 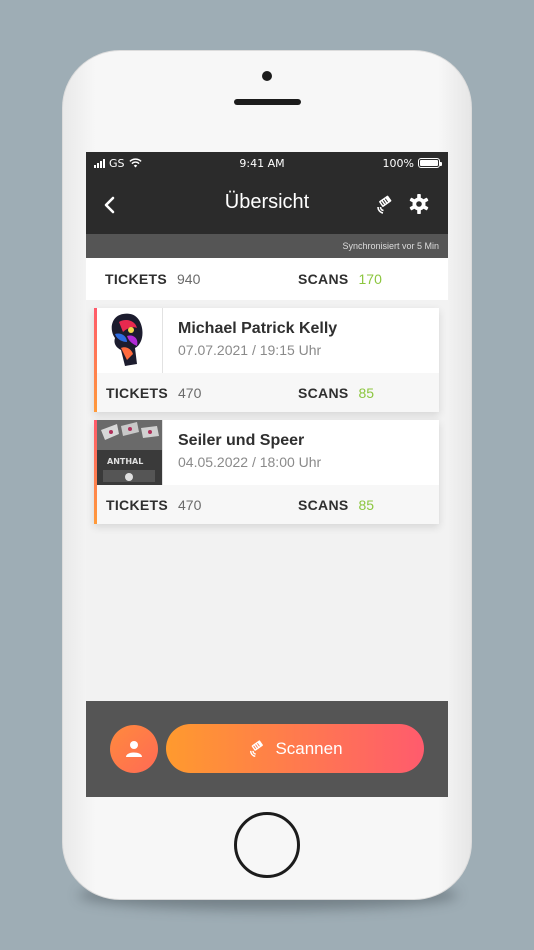 What do you see at coordinates (189, 279) in the screenshot?
I see `tickets-value: 940` at bounding box center [189, 279].